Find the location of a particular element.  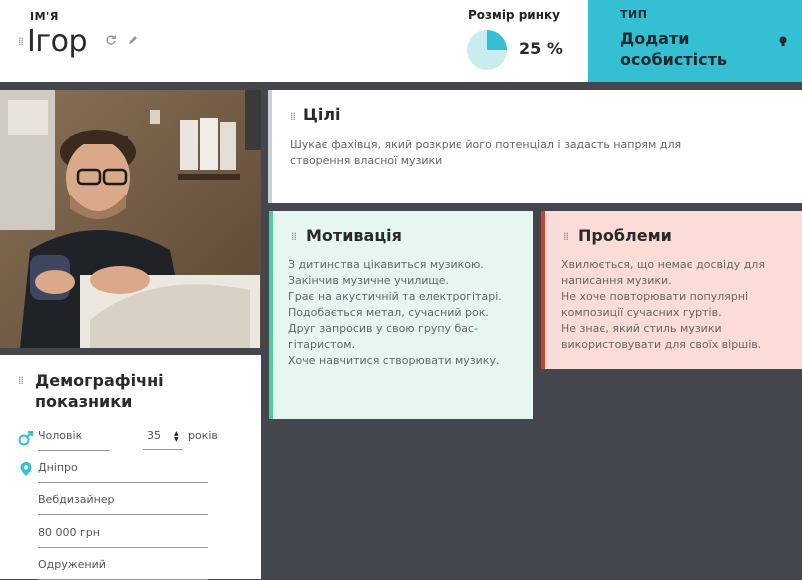

motivation-line: Закінчив музичне училище. is located at coordinates (369, 280).